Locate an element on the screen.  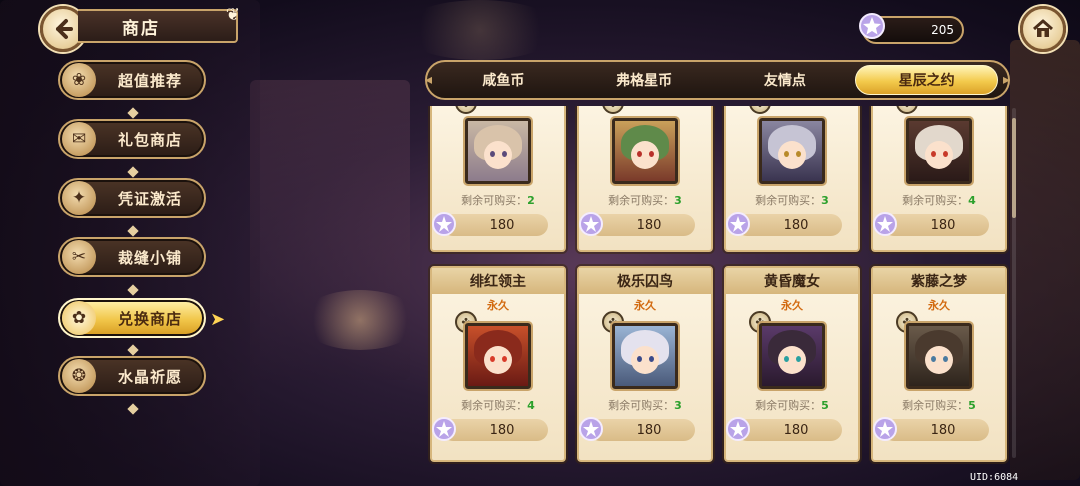
sidebar-item-gift-shop: ✉ 礼包商店 is located at coordinates (132, 139).